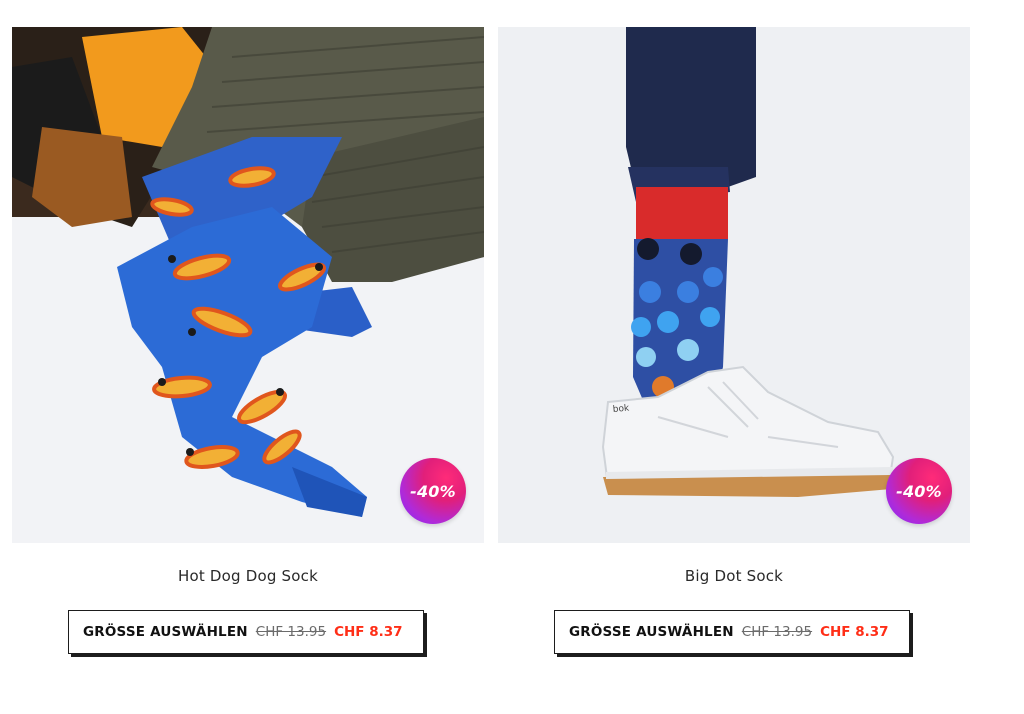  What do you see at coordinates (621, 409) in the screenshot?
I see `svg-text: bok` at bounding box center [621, 409].